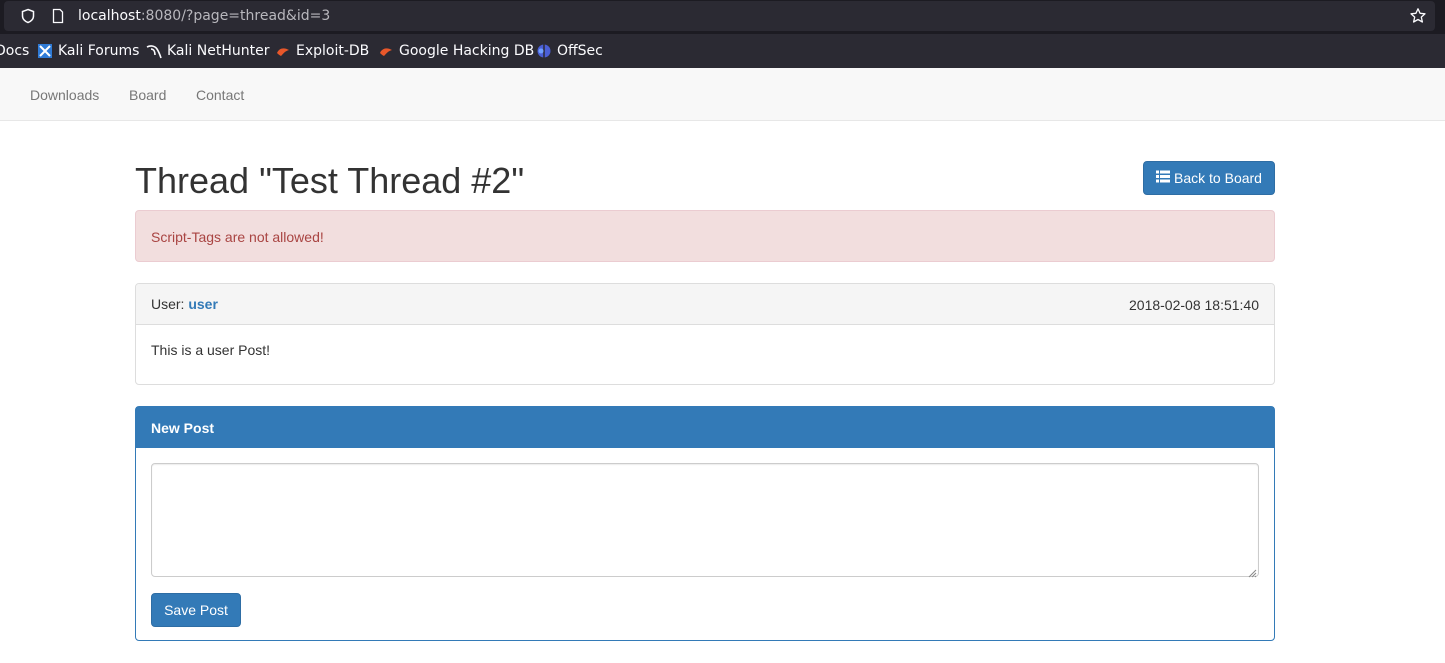 This screenshot has width=1445, height=663. What do you see at coordinates (204, 16) in the screenshot?
I see `url-text: localhost:8080/?page=thread&id=3` at bounding box center [204, 16].